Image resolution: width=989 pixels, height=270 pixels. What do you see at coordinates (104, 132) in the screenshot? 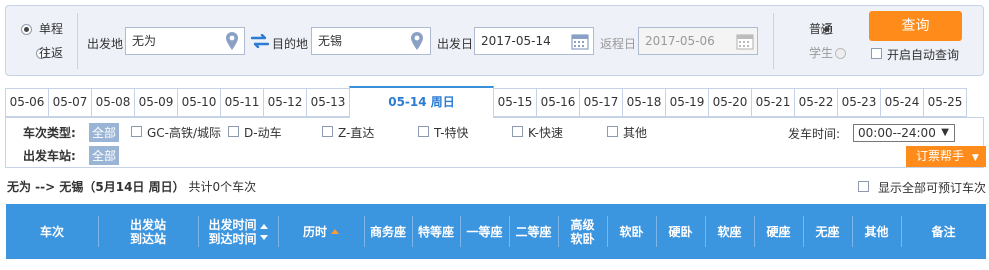
I see `train-type-all-button: 全部` at bounding box center [104, 132].